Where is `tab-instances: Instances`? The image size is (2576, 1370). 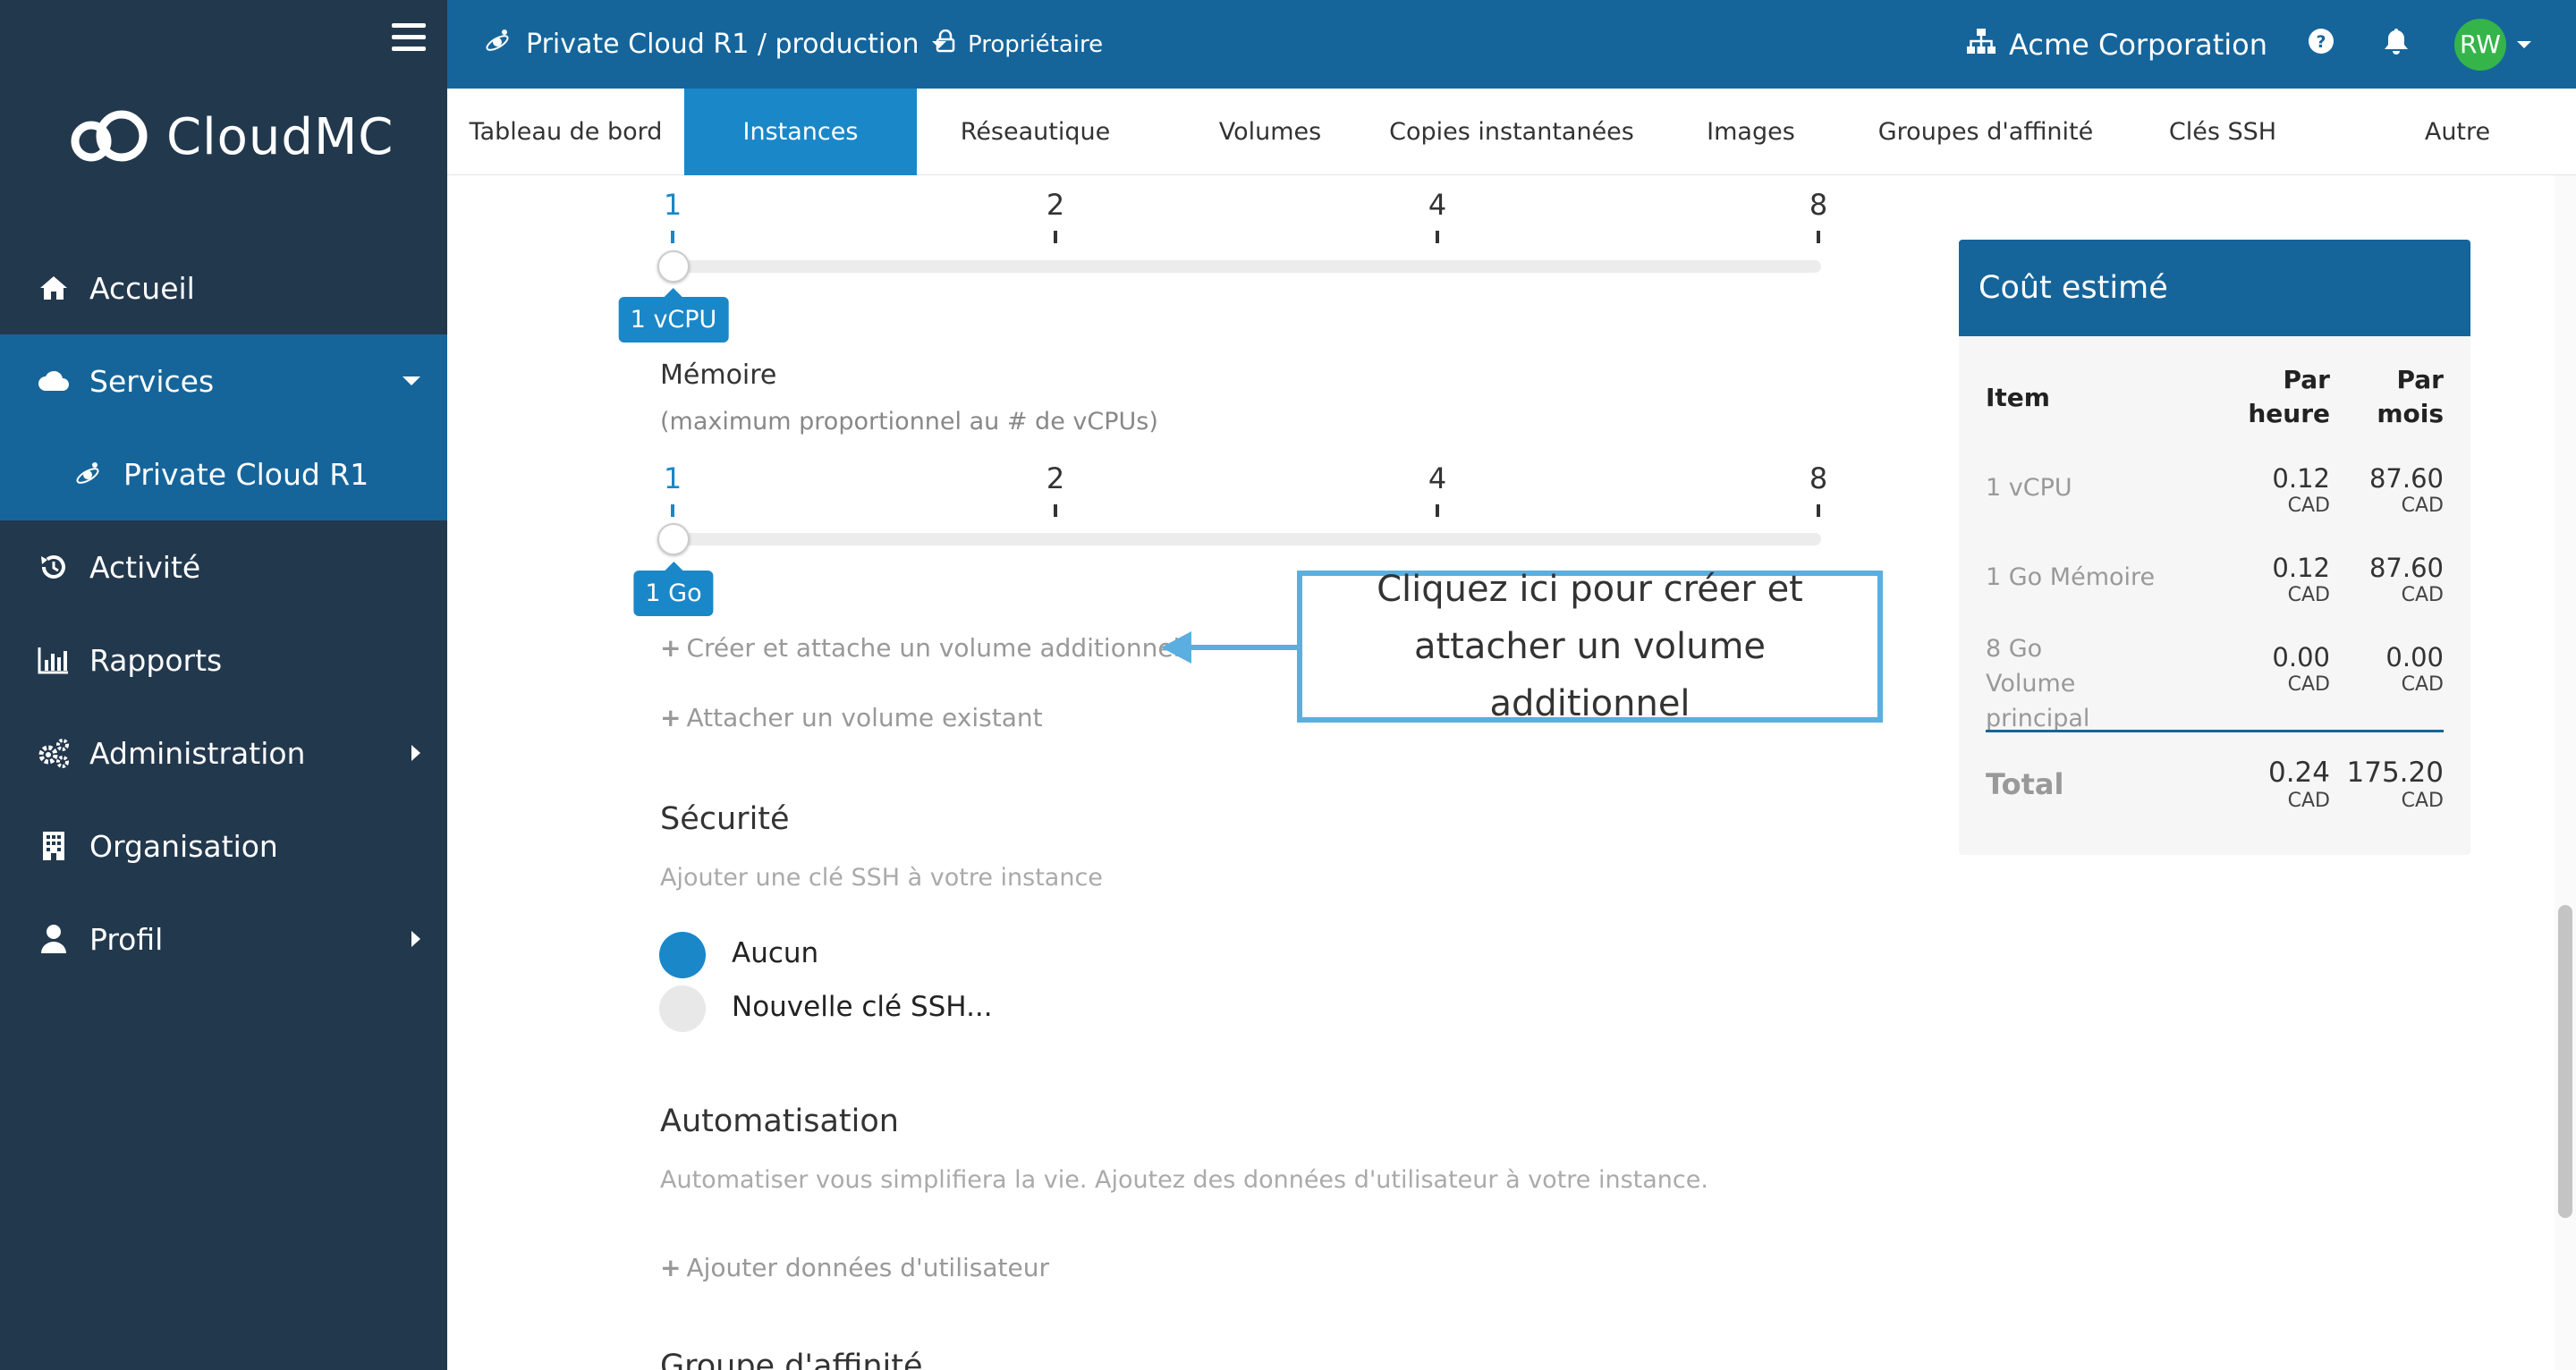 tab-instances: Instances is located at coordinates (800, 132).